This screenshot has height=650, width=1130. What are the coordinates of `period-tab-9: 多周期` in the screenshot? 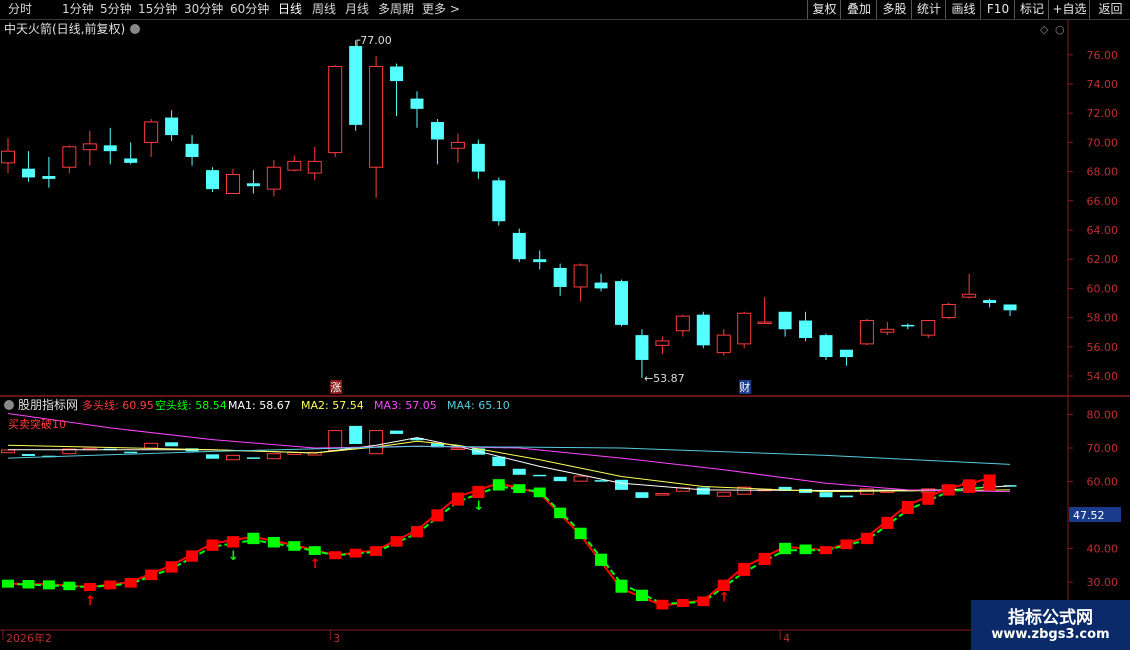 It's located at (396, 9).